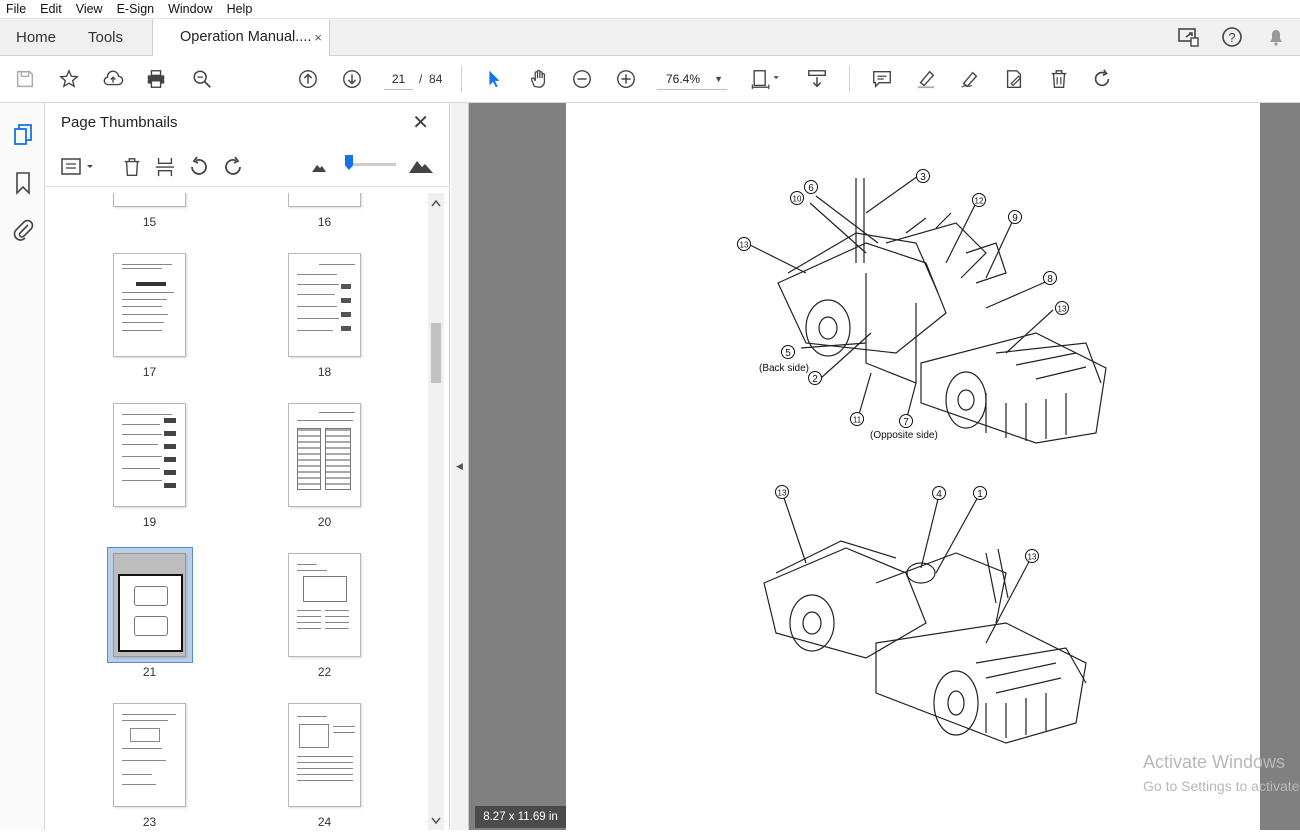 This screenshot has height=833, width=1300. Describe the element at coordinates (582, 79) in the screenshot. I see `zoom-out-icon` at that location.